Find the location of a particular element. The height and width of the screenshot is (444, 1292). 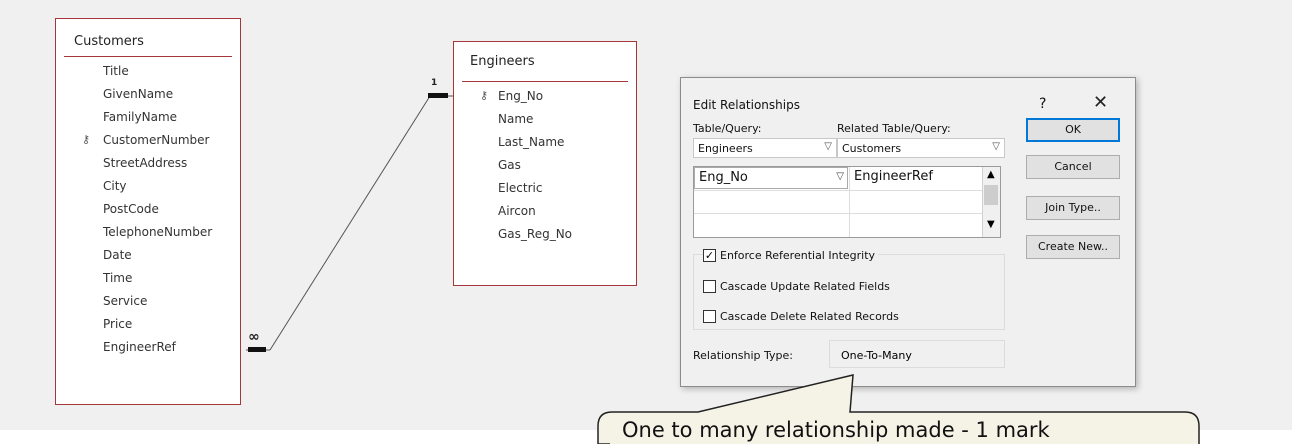

callout-layer is located at coordinates (898, 409).